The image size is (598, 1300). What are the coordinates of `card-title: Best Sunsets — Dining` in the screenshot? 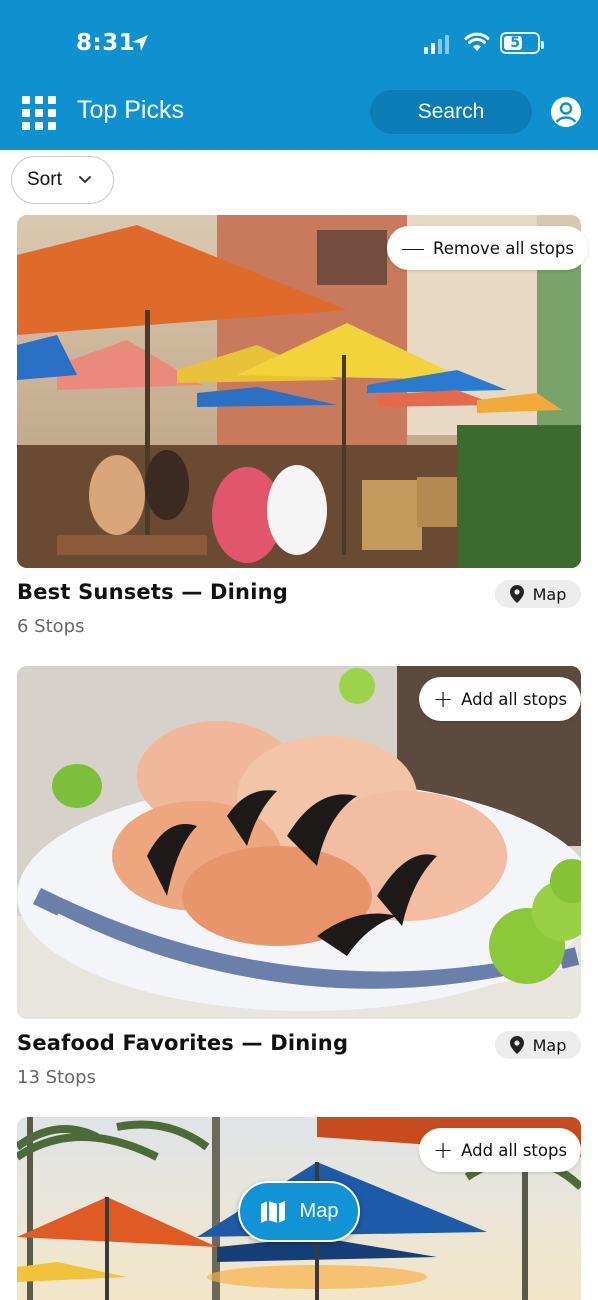 It's located at (152, 592).